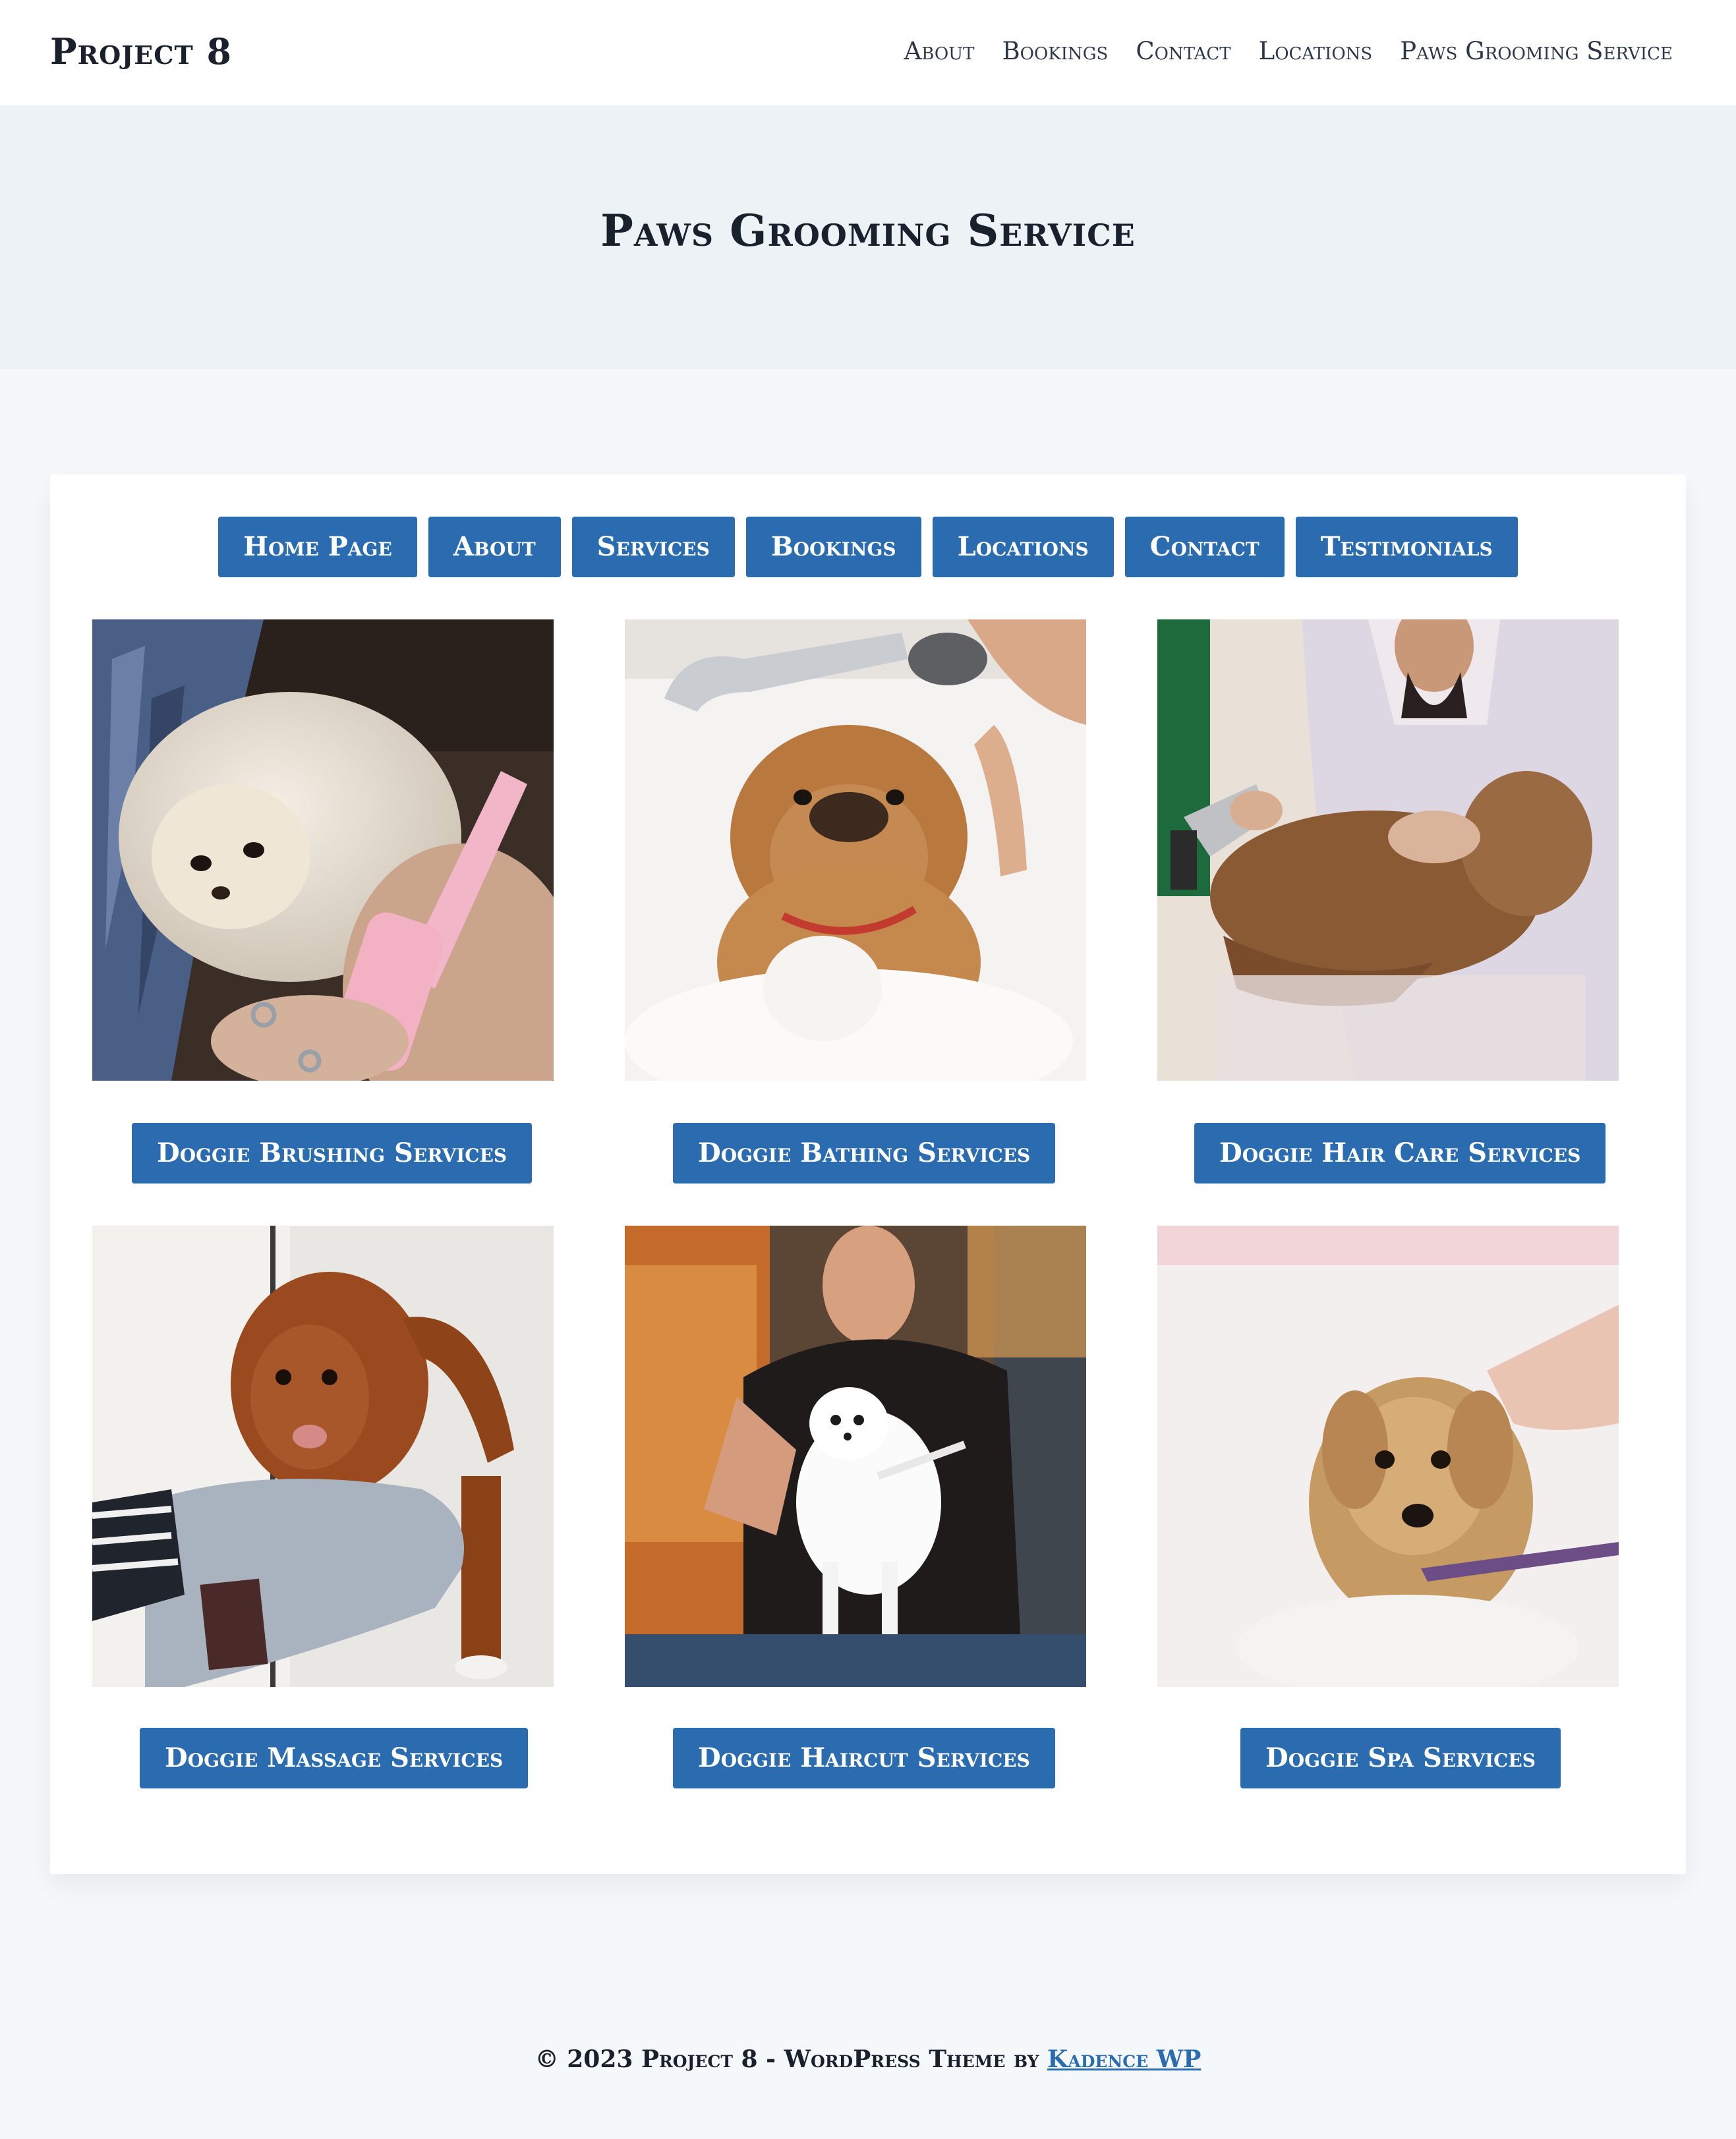  What do you see at coordinates (323, 850) in the screenshot?
I see `dog-brushing-photo` at bounding box center [323, 850].